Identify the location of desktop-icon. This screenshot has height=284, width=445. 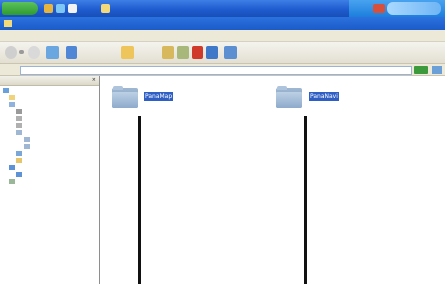
(6, 90).